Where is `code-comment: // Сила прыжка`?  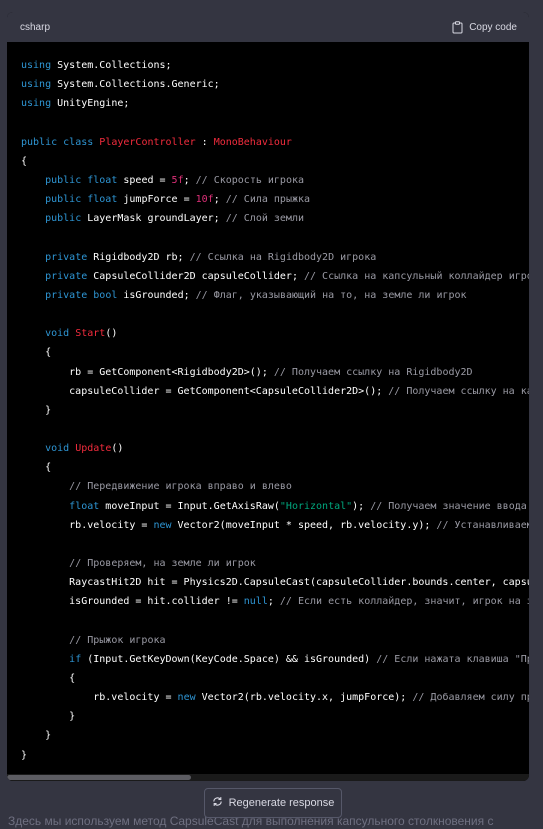 code-comment: // Сила прыжка is located at coordinates (268, 200).